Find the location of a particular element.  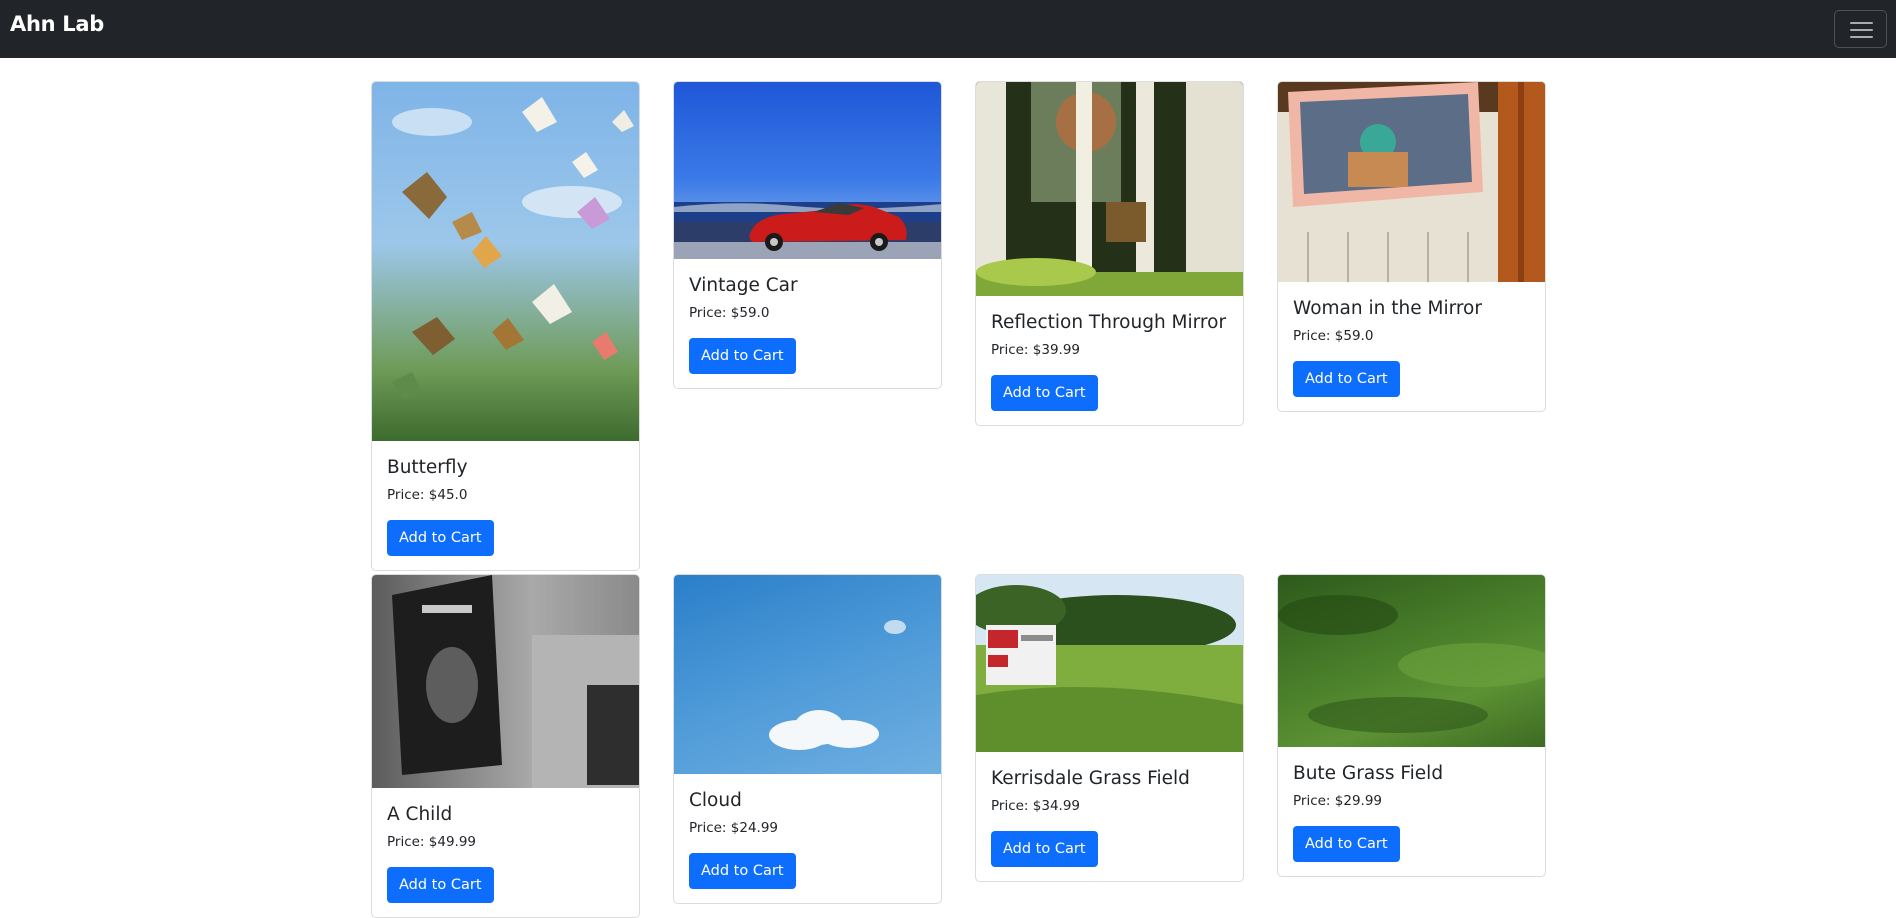

product-title: Woman in the Mirror is located at coordinates (1387, 308).